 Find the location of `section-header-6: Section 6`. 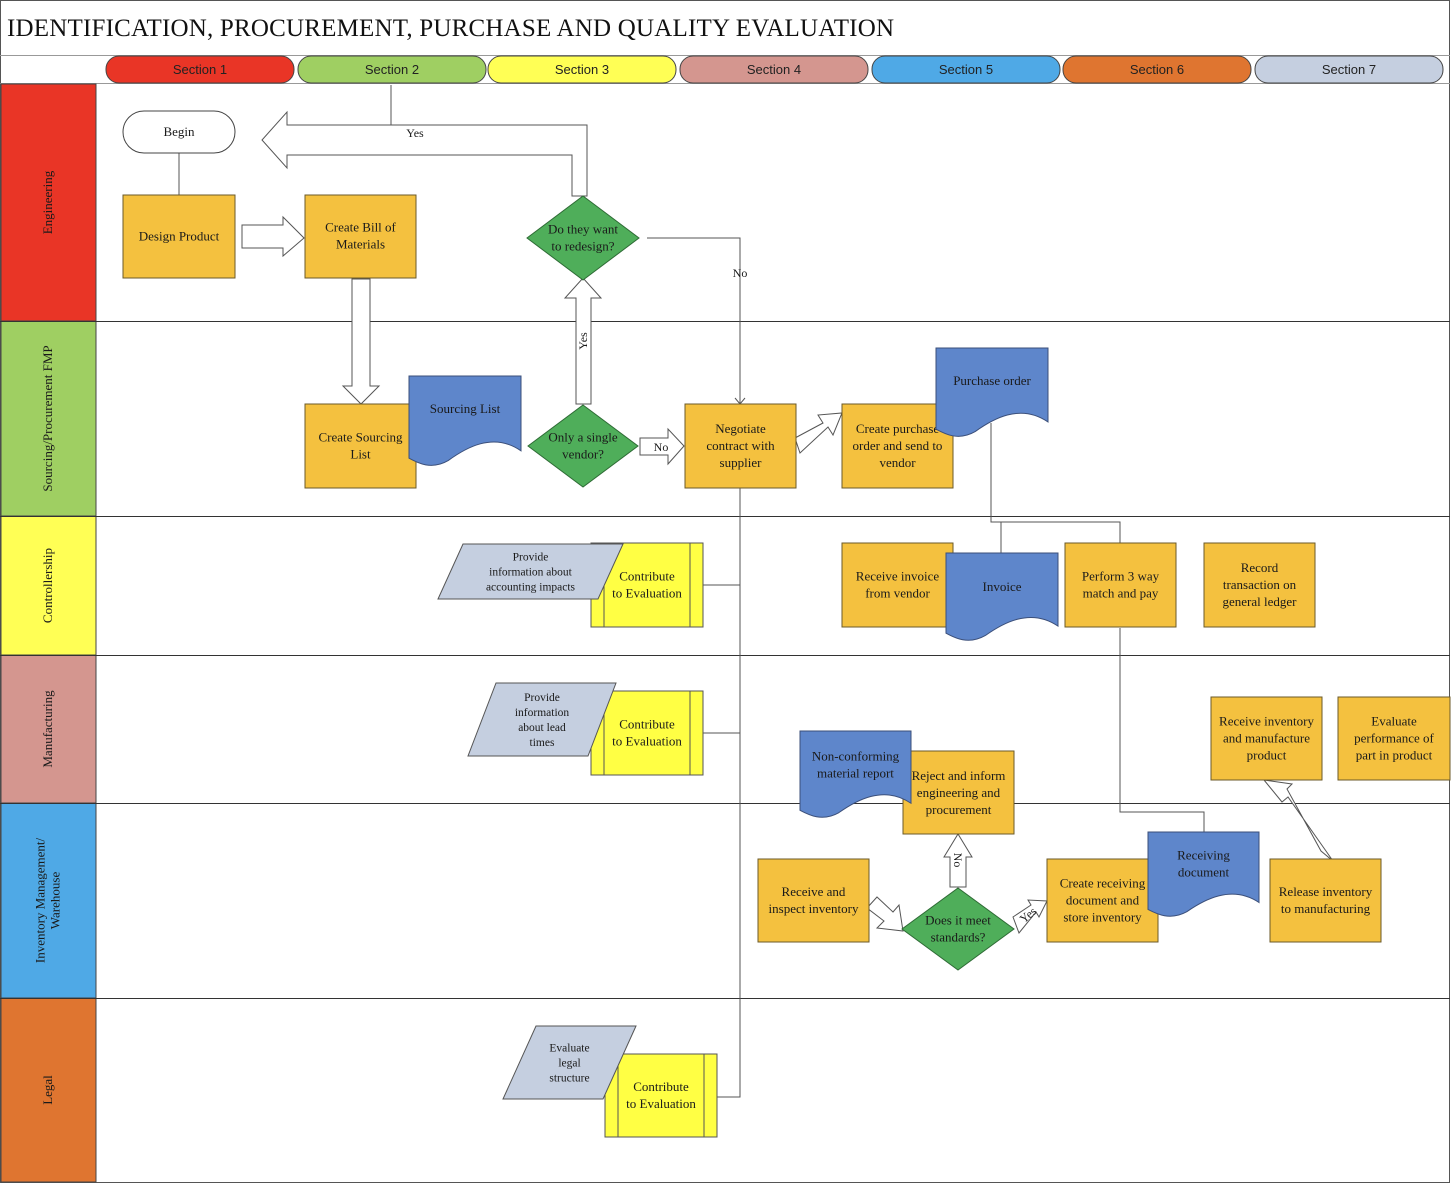

section-header-6: Section 6 is located at coordinates (1157, 69).